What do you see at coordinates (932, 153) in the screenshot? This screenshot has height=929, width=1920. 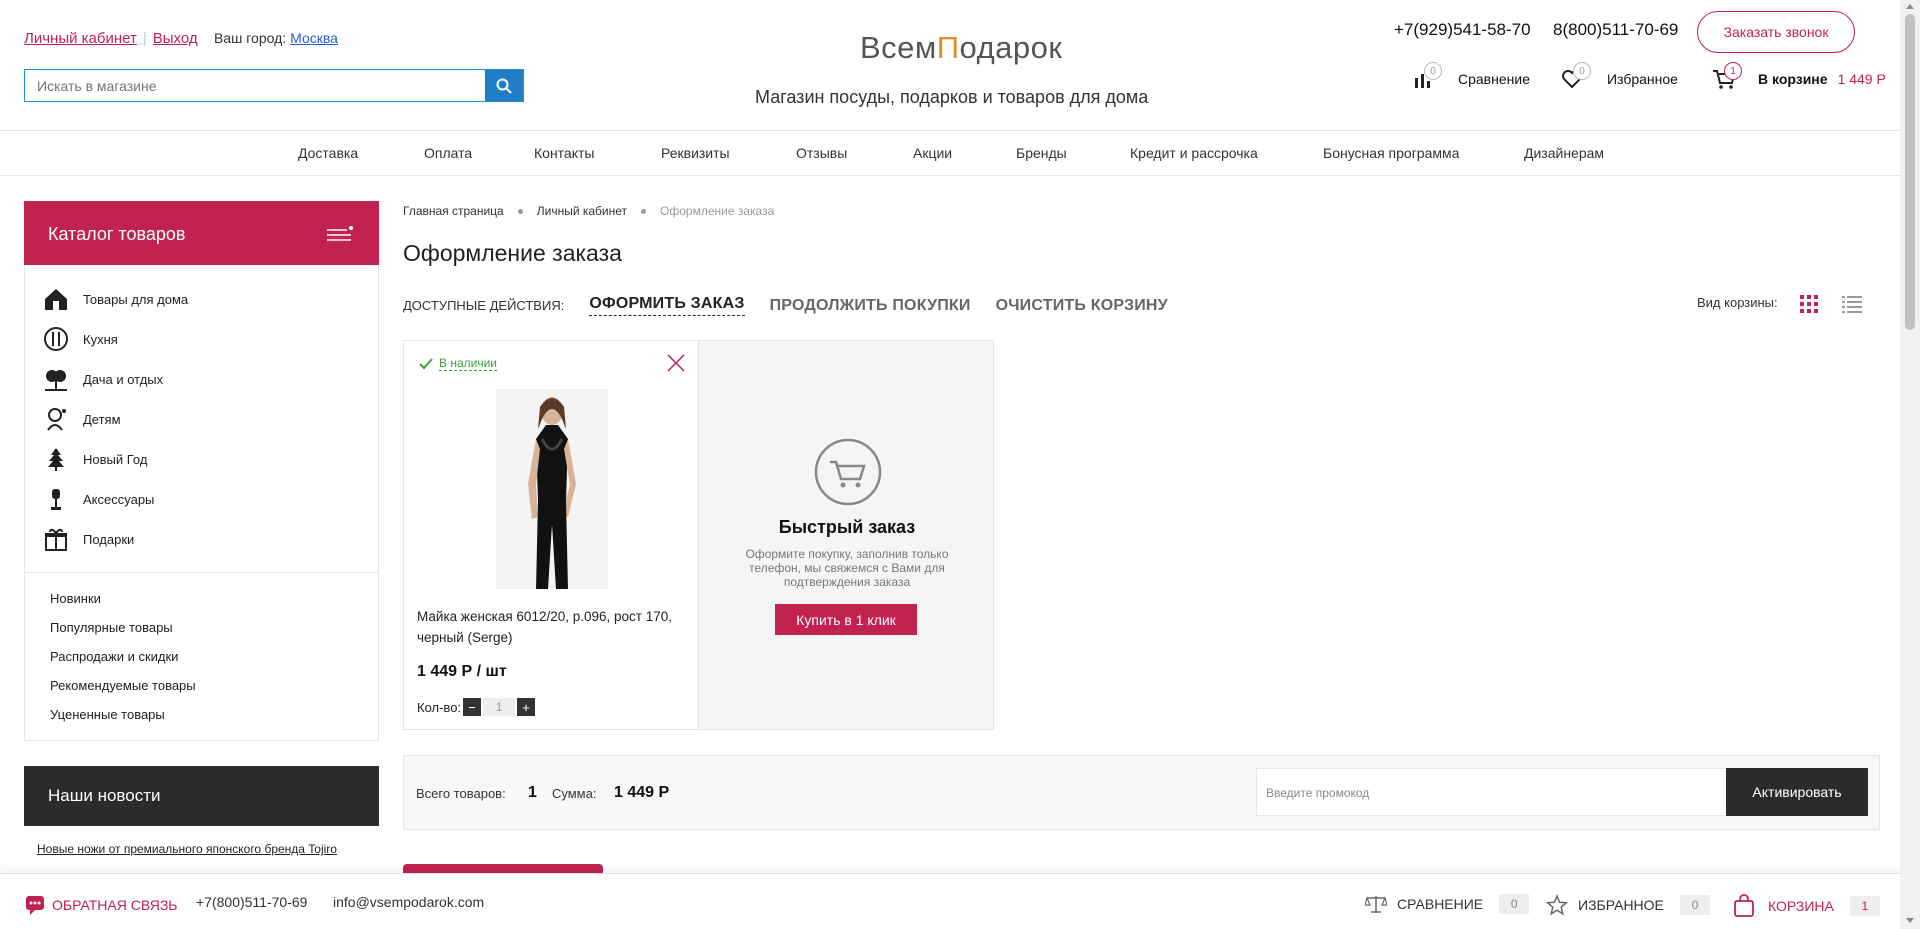 I see `nav-item-promotions: Акции` at bounding box center [932, 153].